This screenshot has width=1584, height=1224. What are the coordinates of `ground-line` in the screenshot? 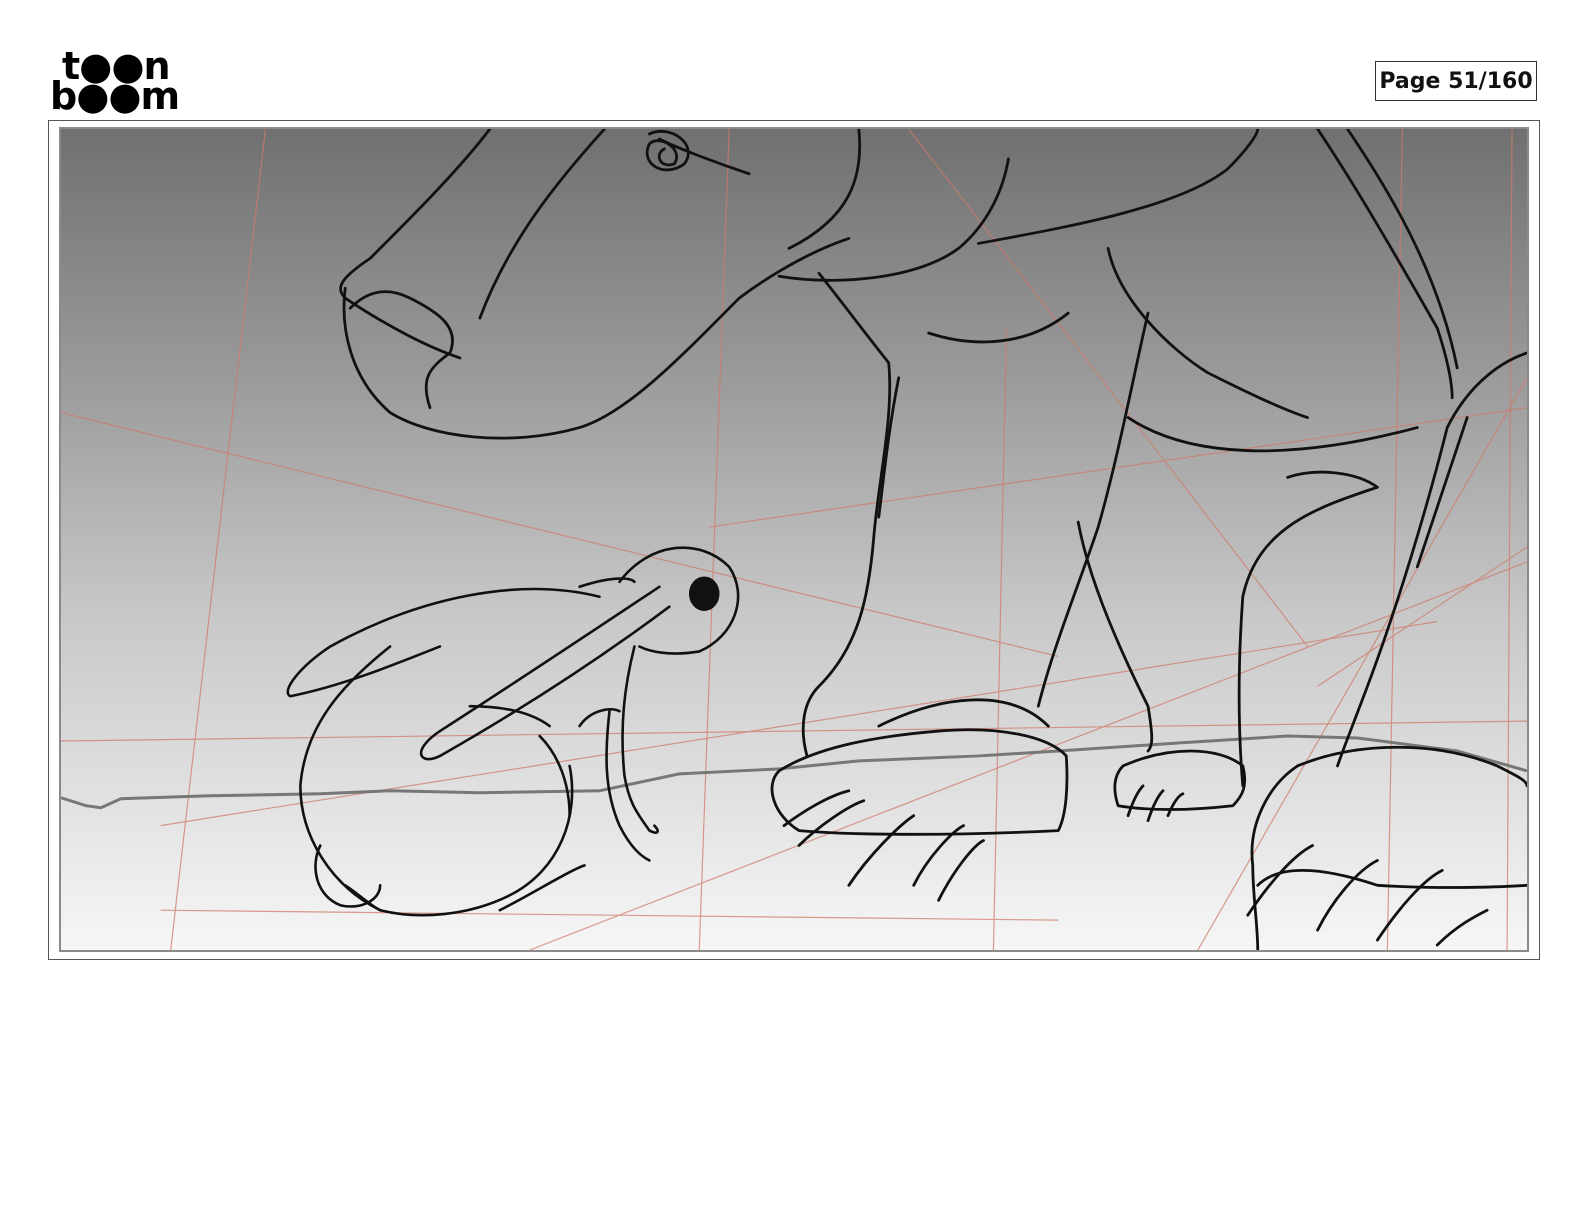 It's located at (794, 772).